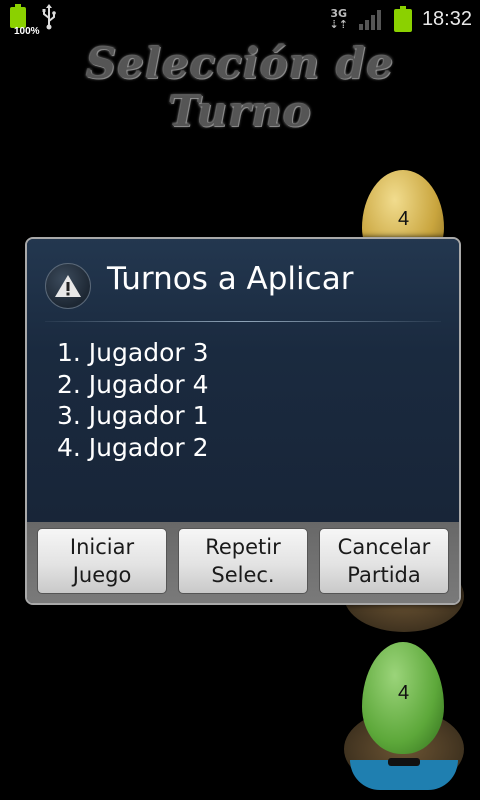 The width and height of the screenshot is (480, 800). I want to click on clock: 18:32, so click(446, 18).